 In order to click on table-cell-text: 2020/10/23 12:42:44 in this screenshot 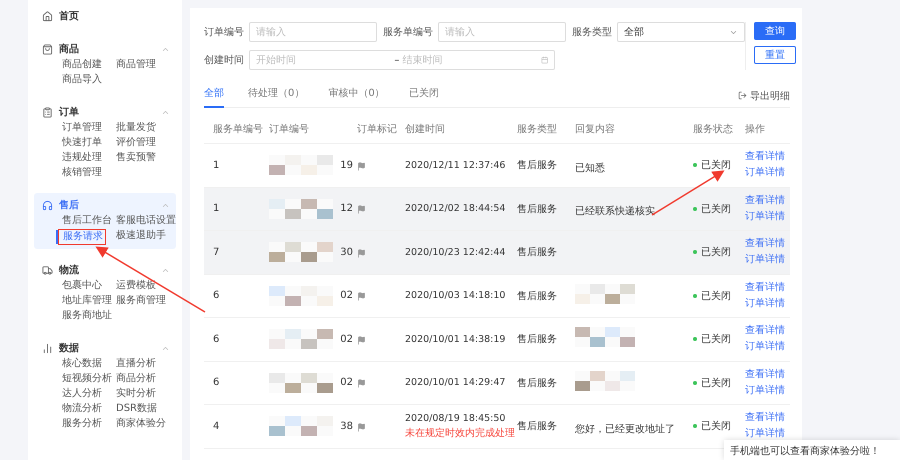, I will do `click(455, 252)`.